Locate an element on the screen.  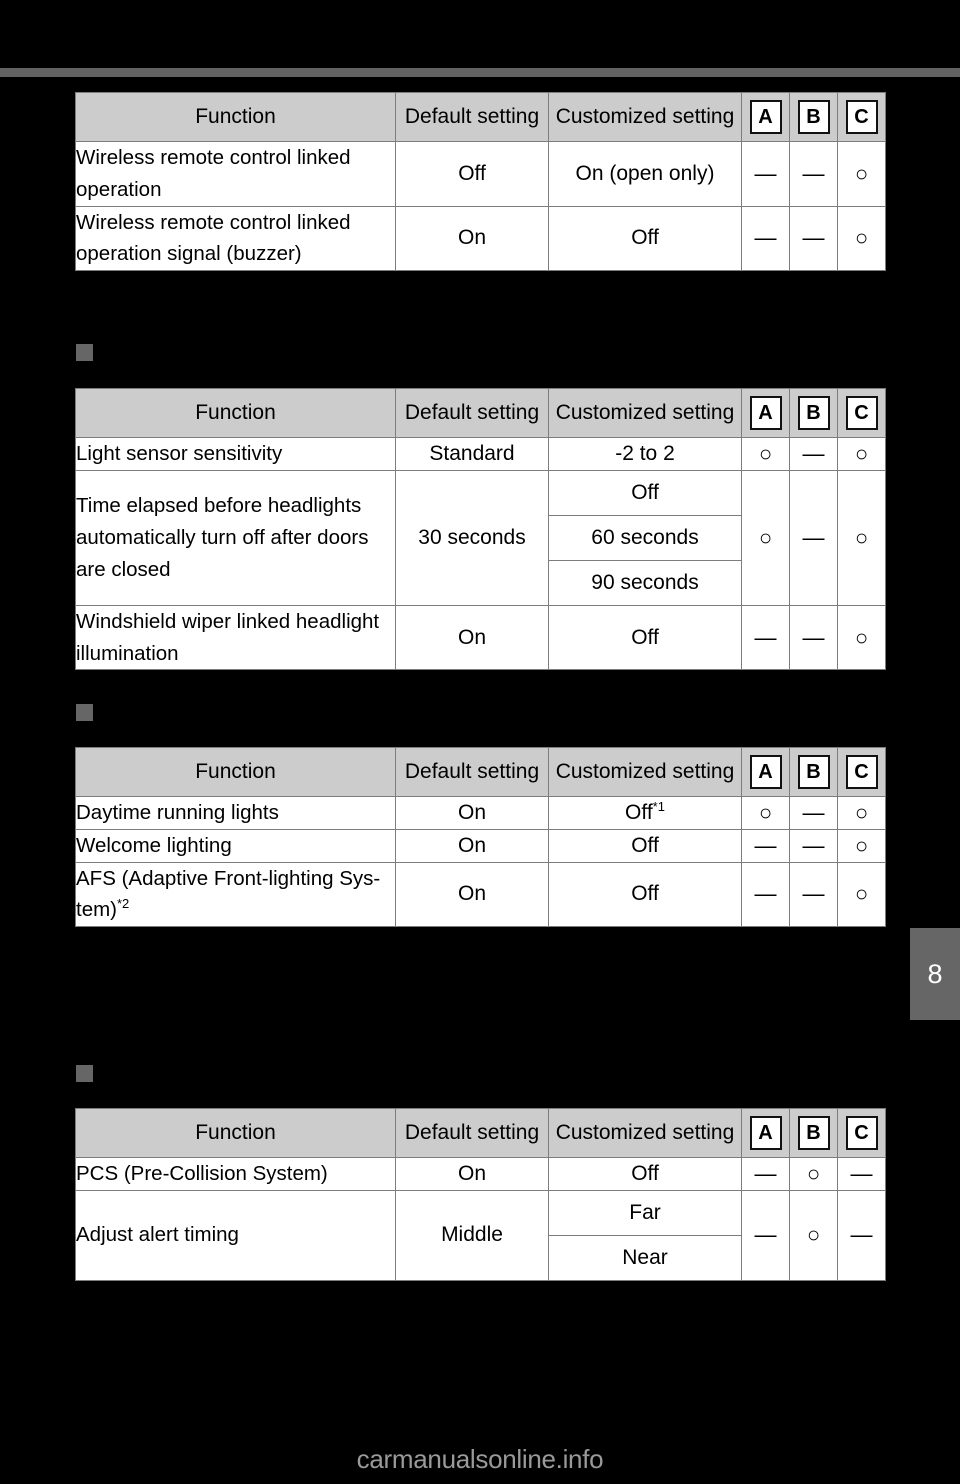
option-value: Near is located at coordinates (645, 1257).